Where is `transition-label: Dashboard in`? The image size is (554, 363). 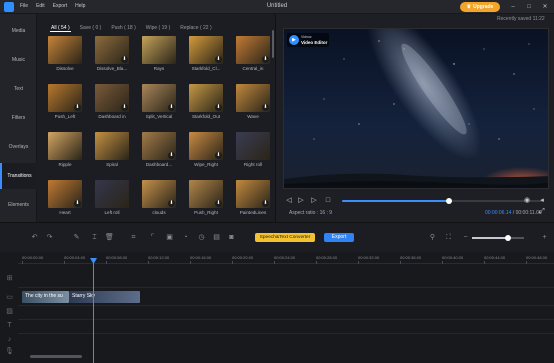 transition-label: Dashboard in is located at coordinates (112, 116).